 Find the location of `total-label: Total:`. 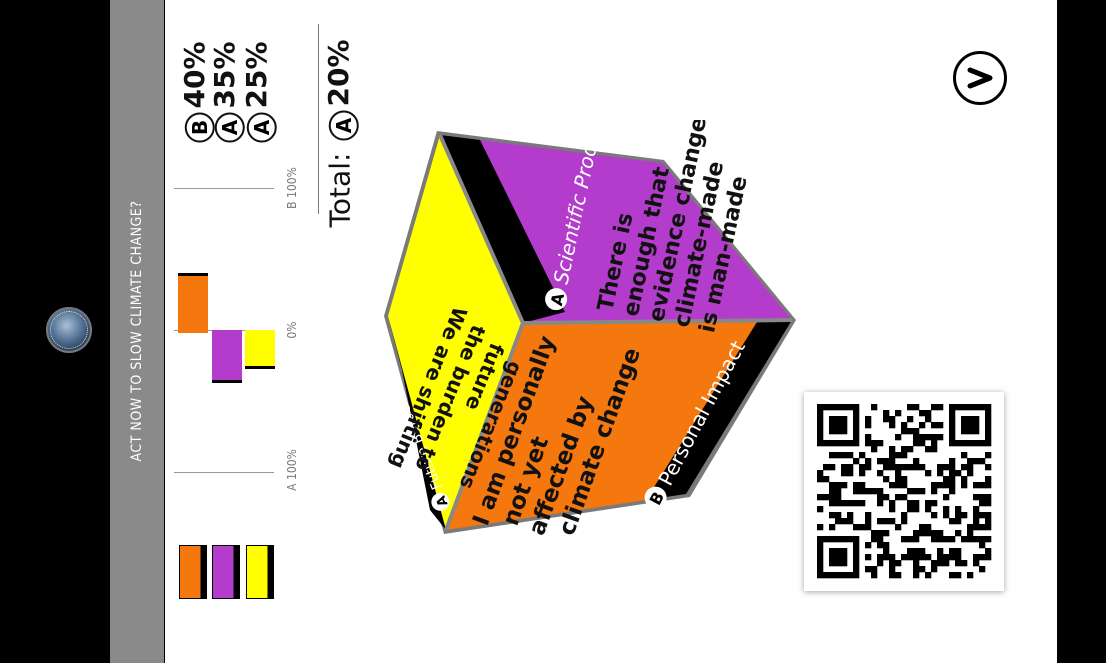

total-label: Total: is located at coordinates (340, 190).